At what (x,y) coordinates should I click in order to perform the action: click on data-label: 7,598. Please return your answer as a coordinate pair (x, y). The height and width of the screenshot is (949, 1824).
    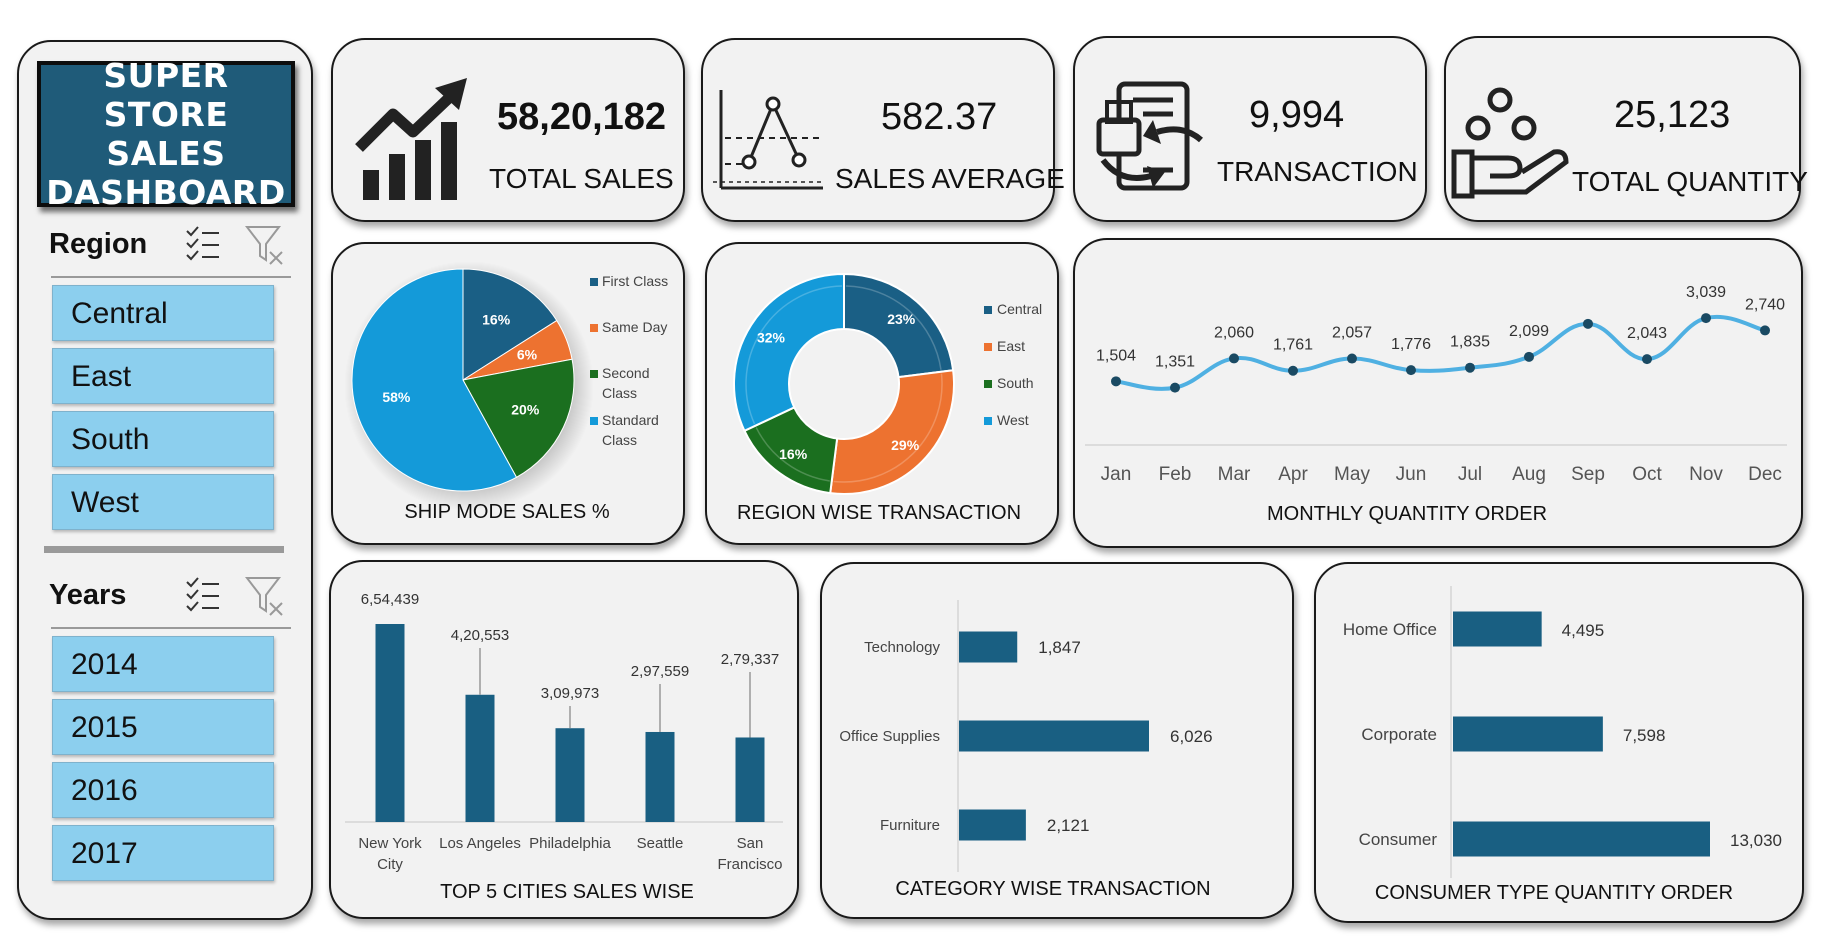
    Looking at the image, I should click on (1644, 735).